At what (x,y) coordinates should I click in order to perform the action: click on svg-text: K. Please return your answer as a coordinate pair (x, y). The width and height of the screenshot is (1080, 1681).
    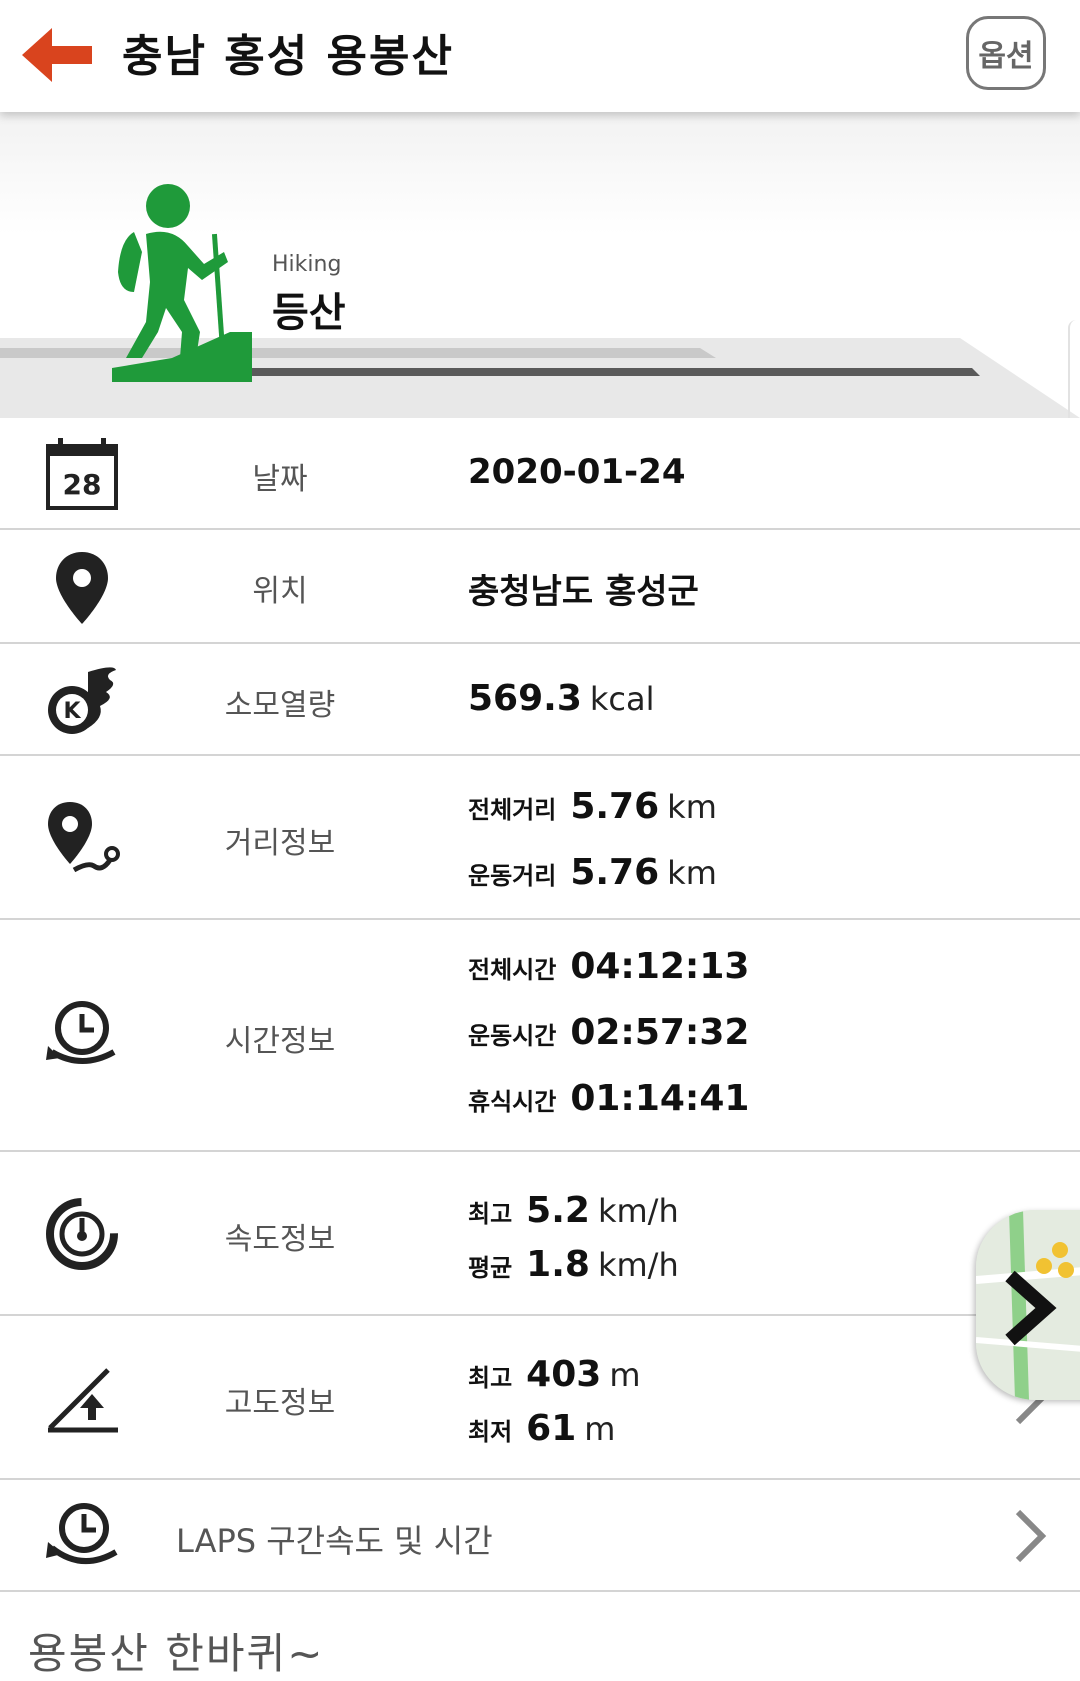
    Looking at the image, I should click on (72, 711).